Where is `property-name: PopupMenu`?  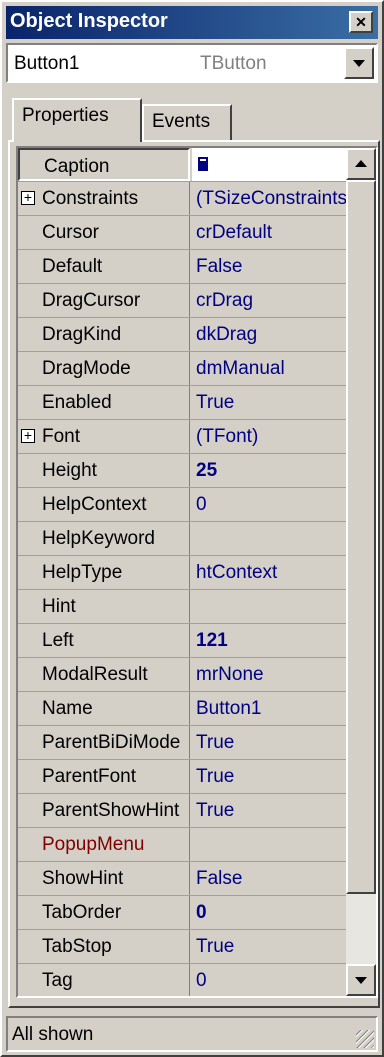 property-name: PopupMenu is located at coordinates (104, 844).